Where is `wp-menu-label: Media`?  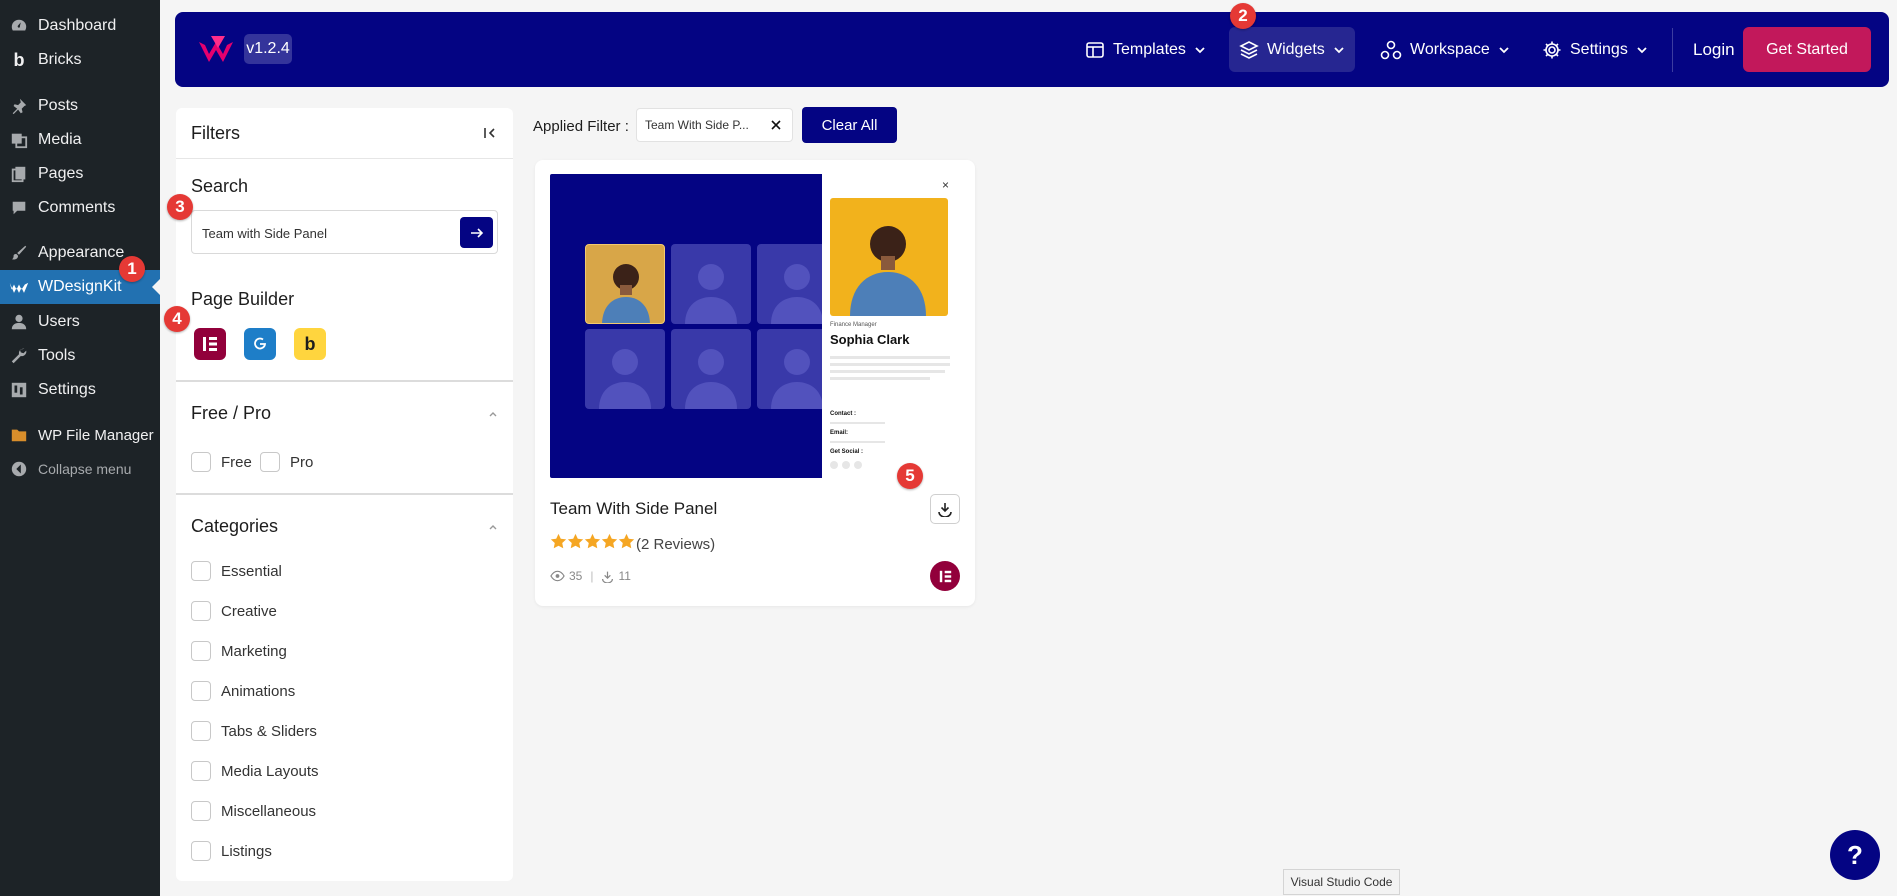 wp-menu-label: Media is located at coordinates (60, 139).